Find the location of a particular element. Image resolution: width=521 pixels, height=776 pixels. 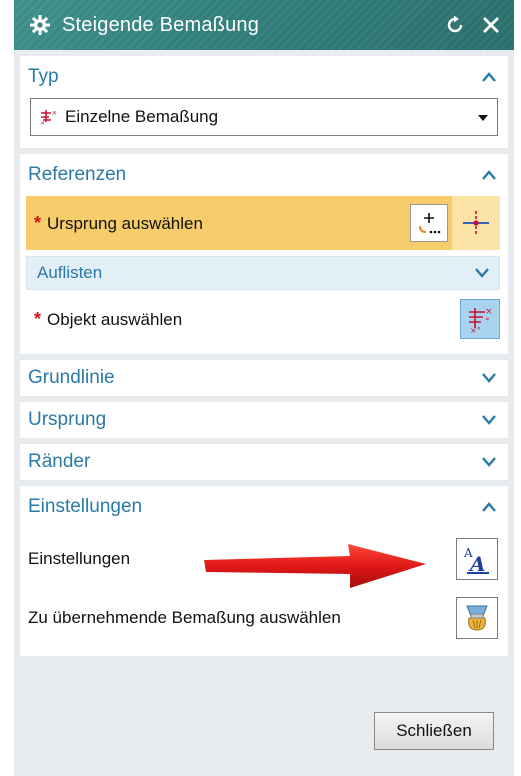

section-raender: Ränder is located at coordinates (264, 462).